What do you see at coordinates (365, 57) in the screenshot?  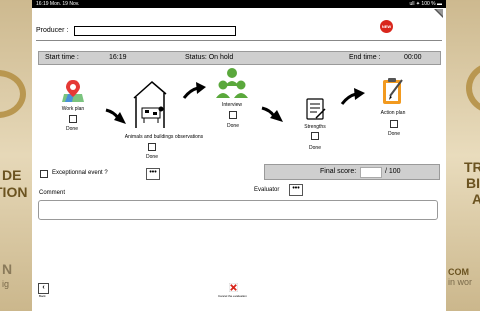 I see `end-time-label: End time :` at bounding box center [365, 57].